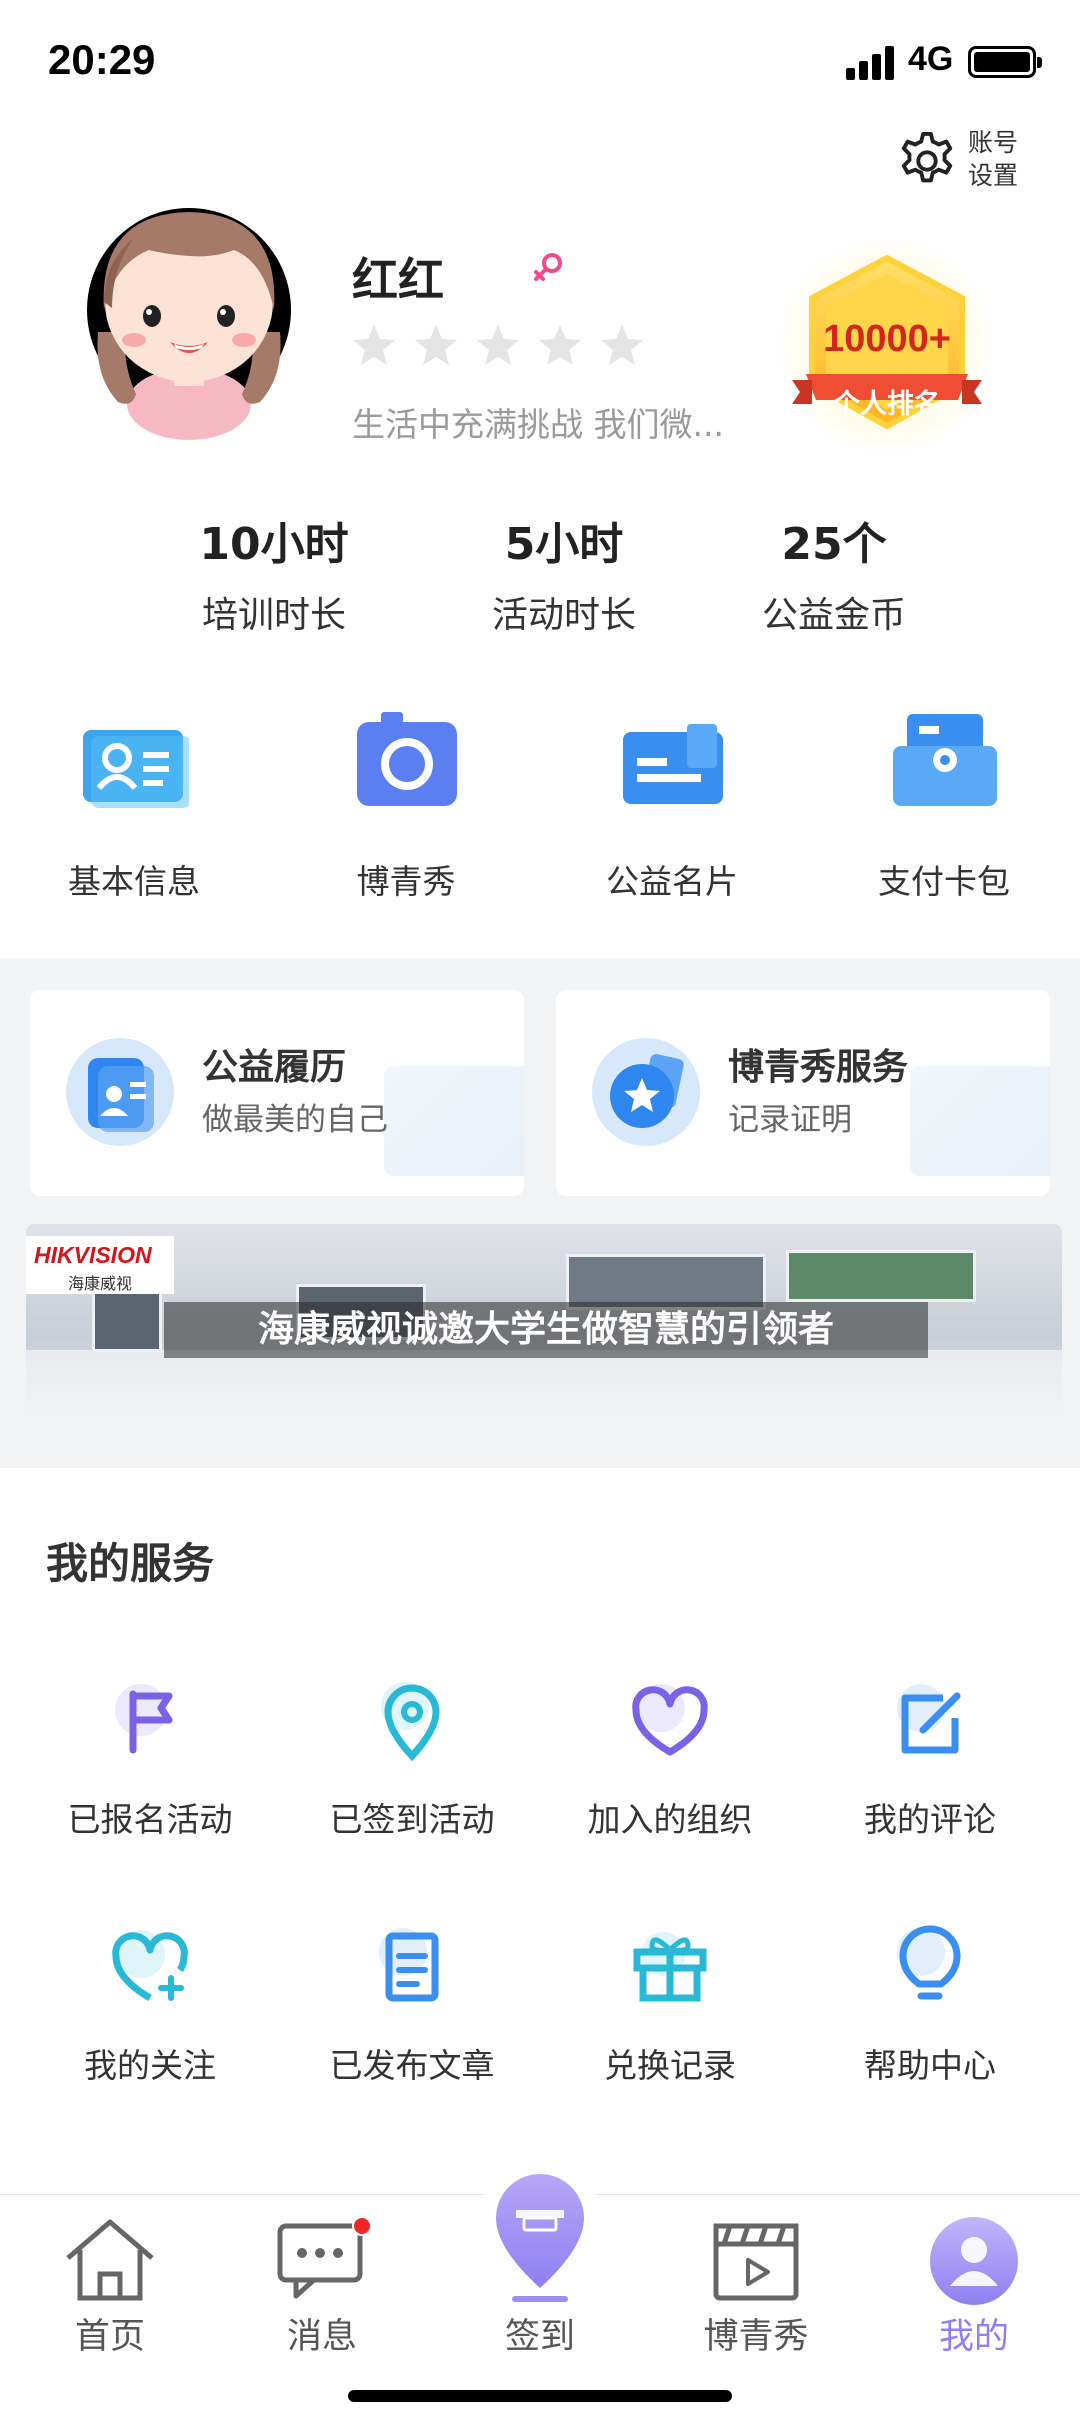 The height and width of the screenshot is (2418, 1080). Describe the element at coordinates (100, 1283) in the screenshot. I see `banner-brand-cn: 海康威视` at that location.